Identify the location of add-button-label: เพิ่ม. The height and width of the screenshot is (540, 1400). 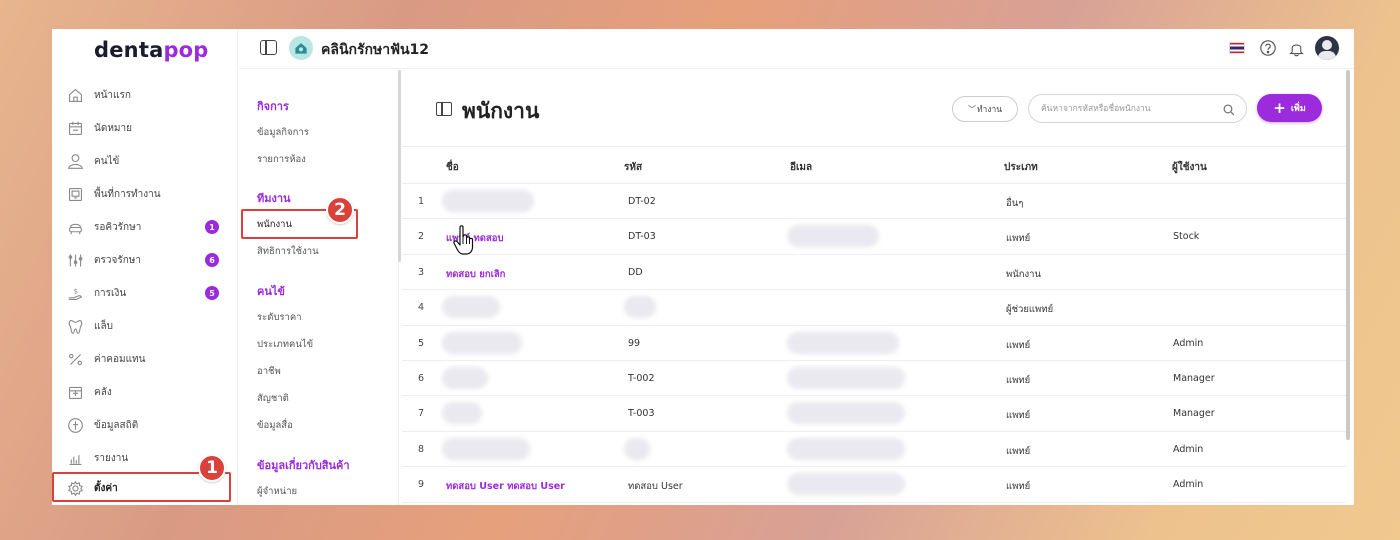
(1298, 109).